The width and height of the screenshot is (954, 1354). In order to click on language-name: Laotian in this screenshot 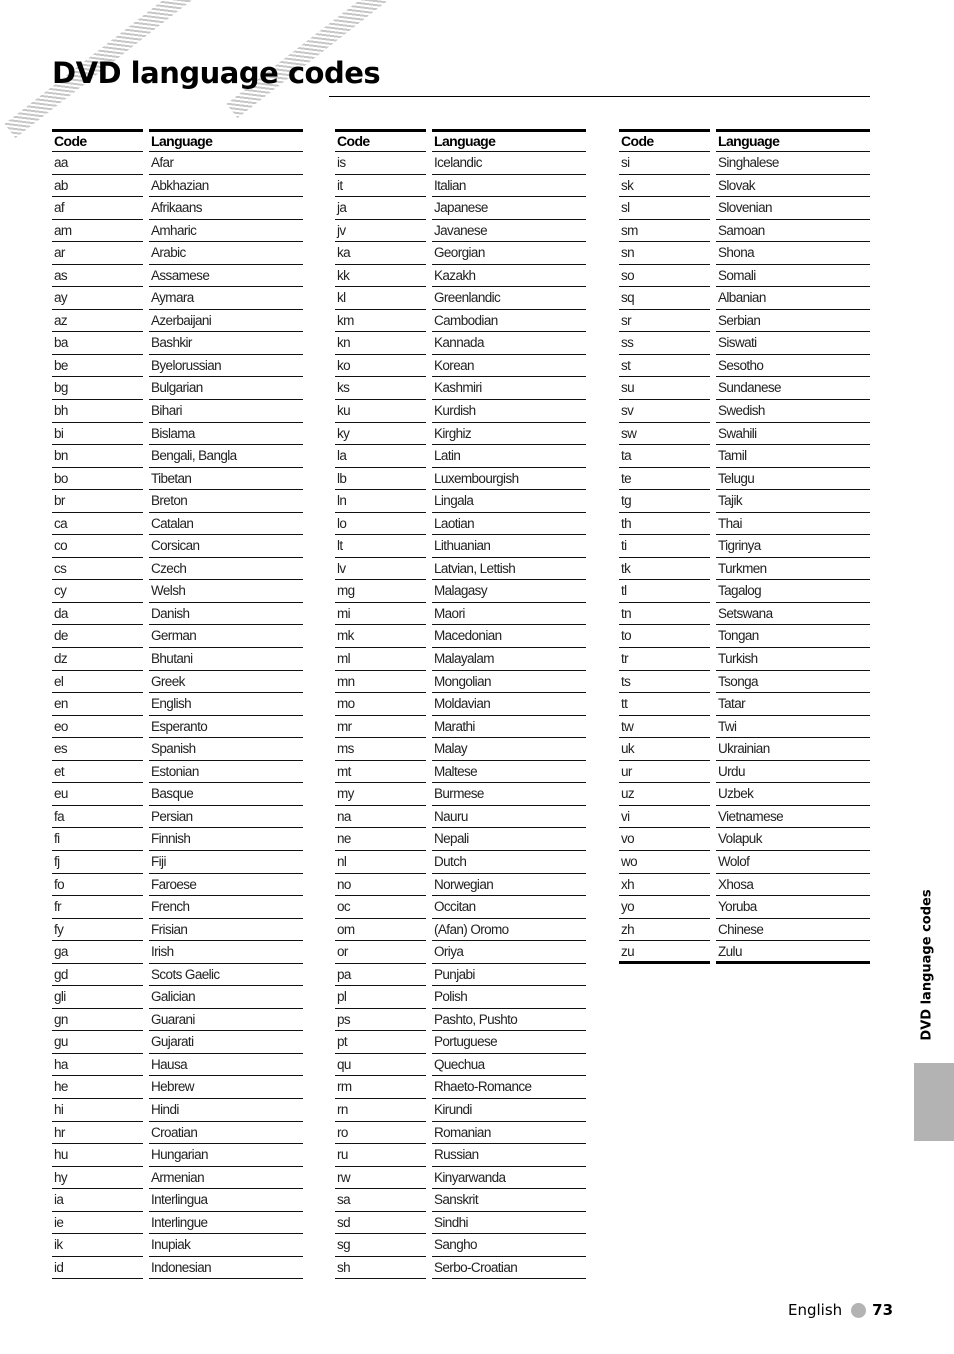, I will do `click(509, 524)`.